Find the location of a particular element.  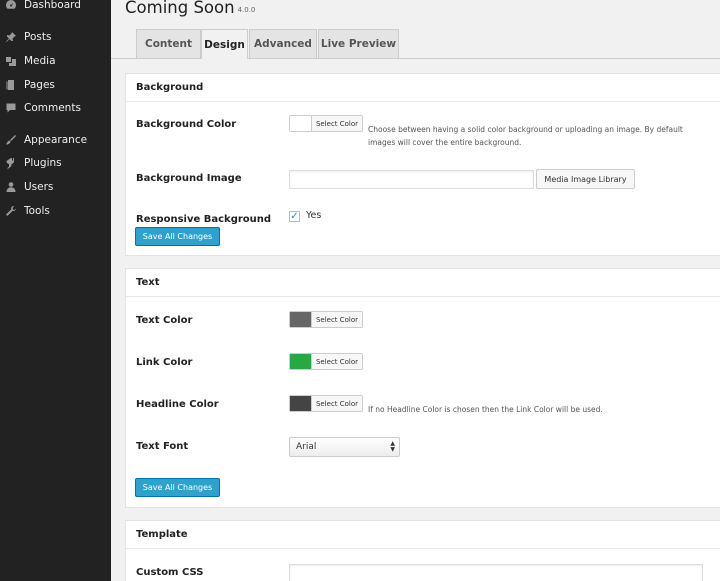

page-title: Coming Soon 4.0.0 is located at coordinates (190, 8).